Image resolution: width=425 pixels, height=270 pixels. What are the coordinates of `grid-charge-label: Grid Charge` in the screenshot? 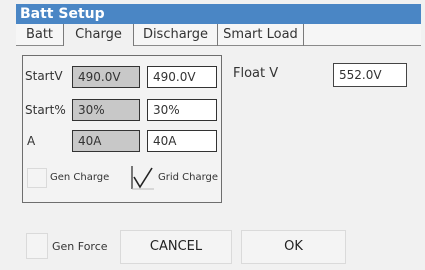 It's located at (188, 177).